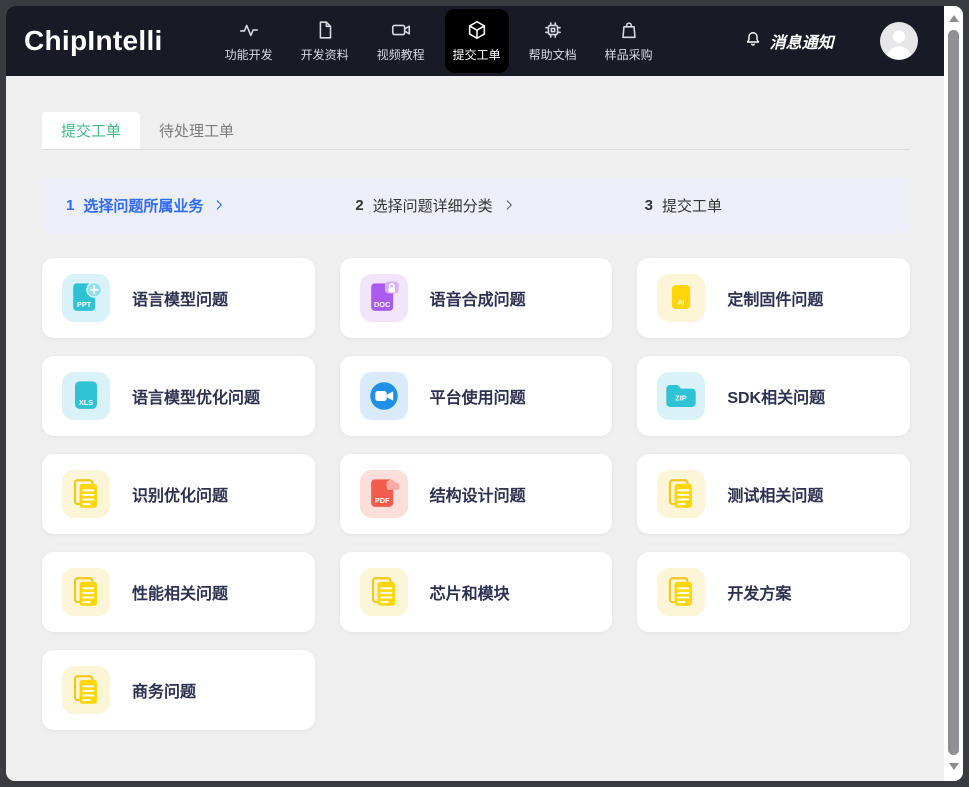  I want to click on category-card: PDF 结构设计问题, so click(476, 494).